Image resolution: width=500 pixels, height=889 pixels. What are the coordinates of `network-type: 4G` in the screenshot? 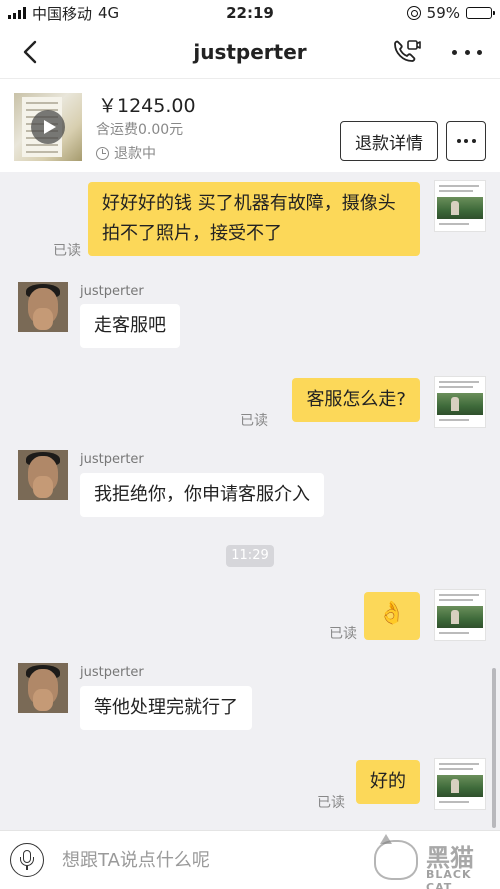 It's located at (109, 13).